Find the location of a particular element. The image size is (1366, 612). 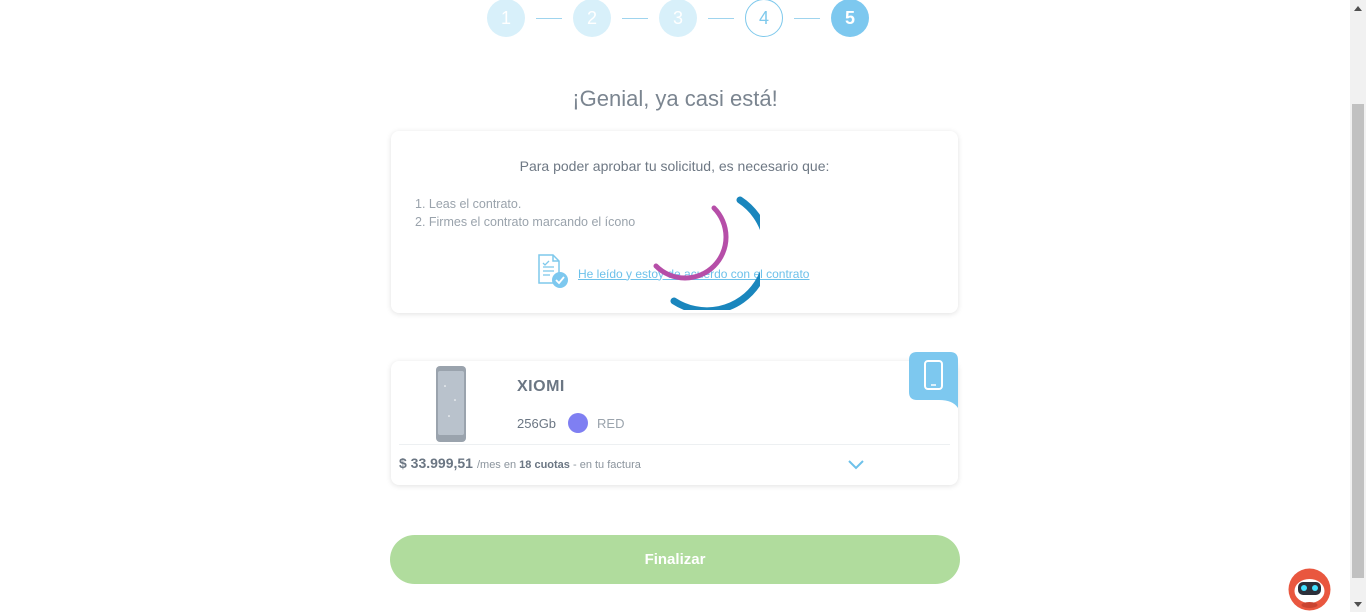

price-suffix-pre: /mes en is located at coordinates (496, 465).